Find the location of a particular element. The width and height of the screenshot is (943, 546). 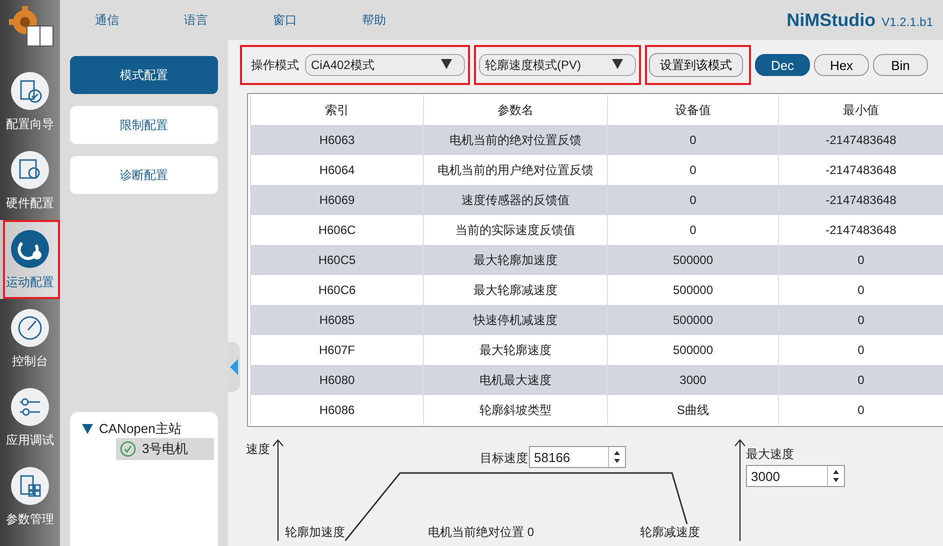

max-speed-field: 3000 is located at coordinates (795, 476).